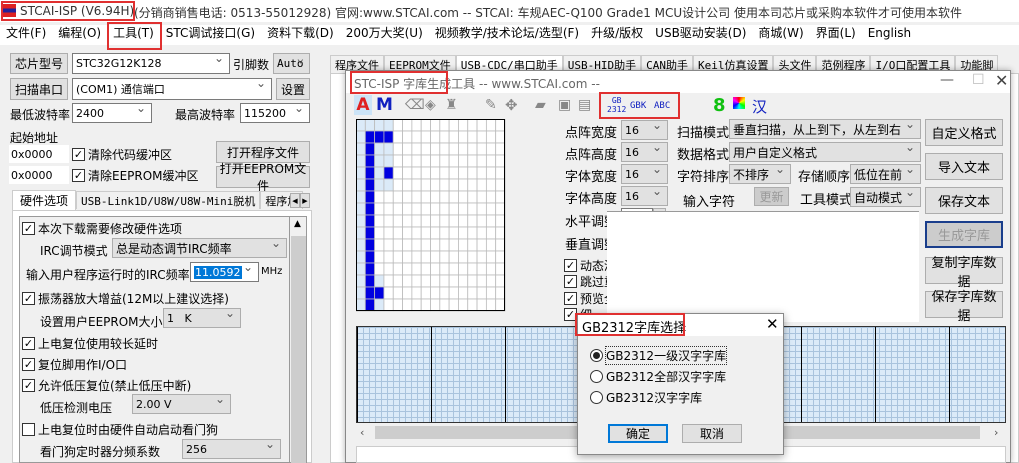 Image resolution: width=1019 pixels, height=463 pixels. Describe the element at coordinates (79, 33) in the screenshot. I see `menu-item: 编程(O)` at that location.